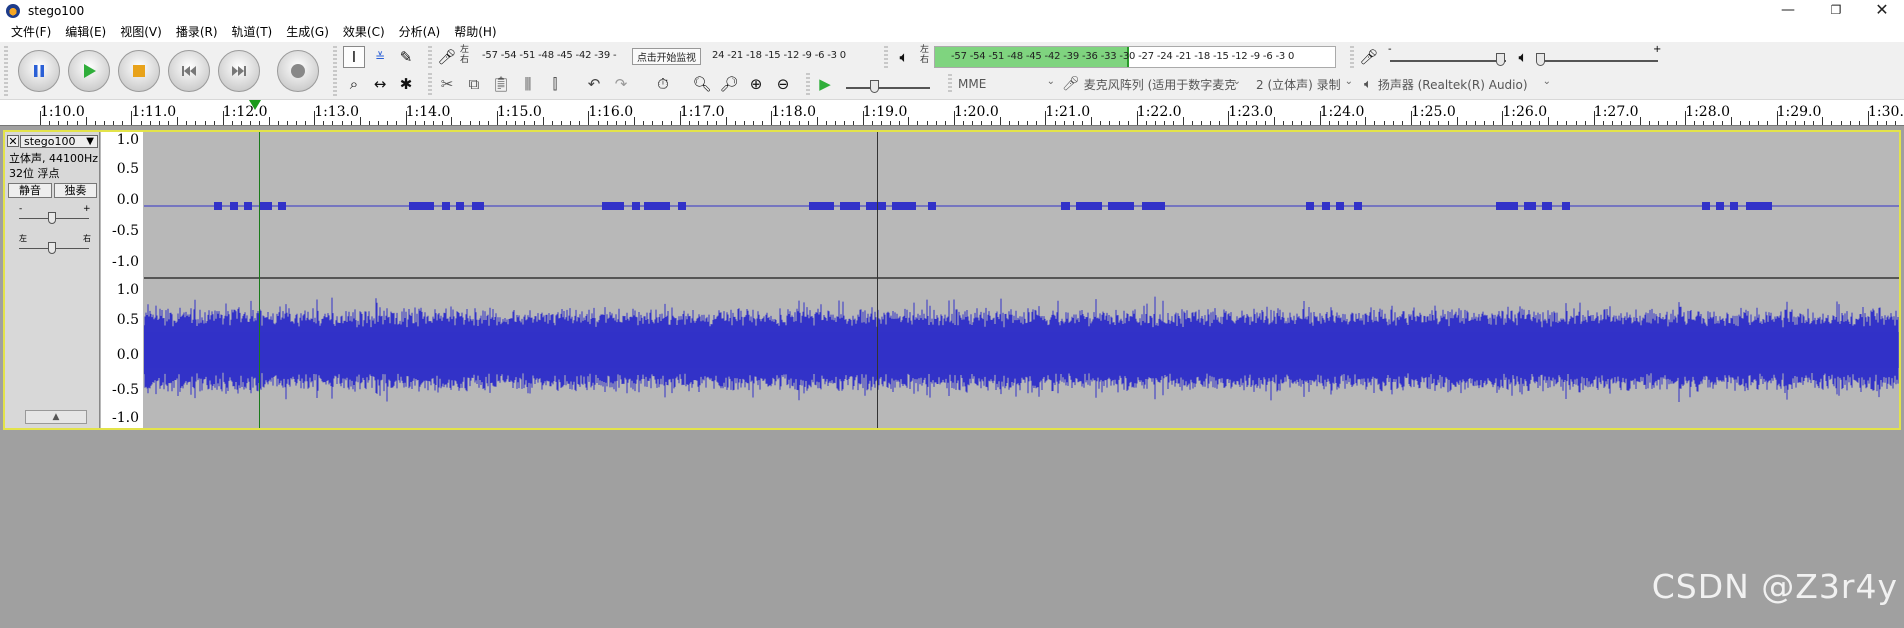  Describe the element at coordinates (30, 190) in the screenshot. I see `mute-button: 静音` at that location.